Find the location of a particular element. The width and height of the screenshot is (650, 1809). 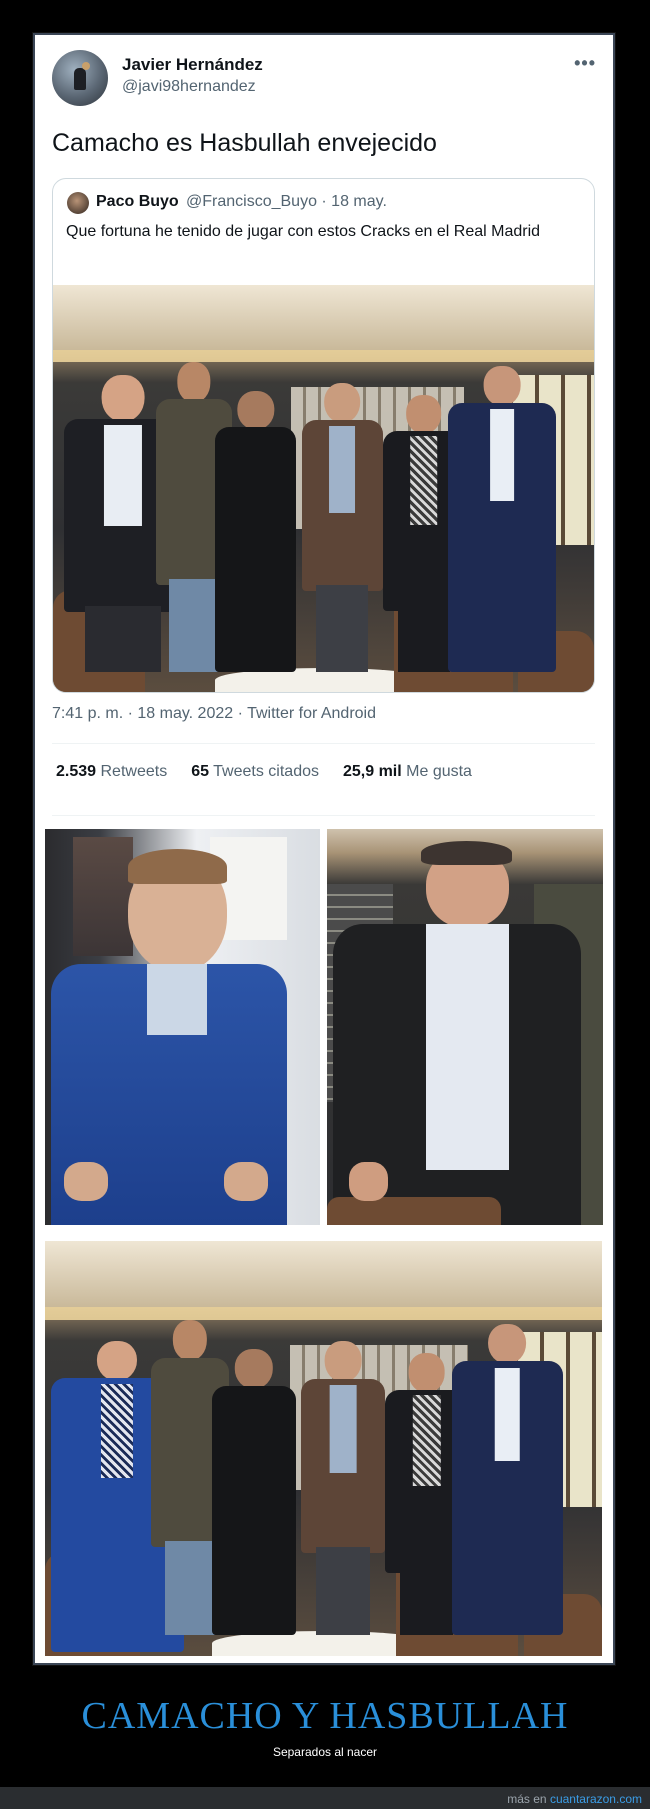

quoted-author-meta: @Francisco_Buyo · 18 may. is located at coordinates (286, 201).